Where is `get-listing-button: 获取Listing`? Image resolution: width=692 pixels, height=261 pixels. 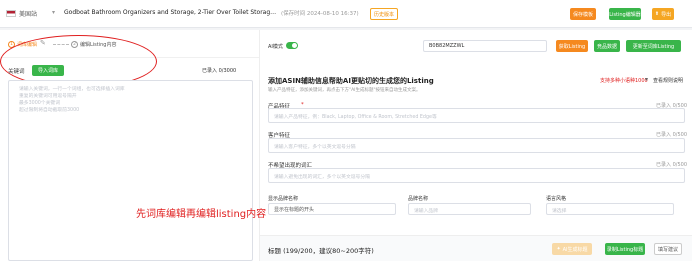 get-listing-button: 获取Listing is located at coordinates (572, 46).